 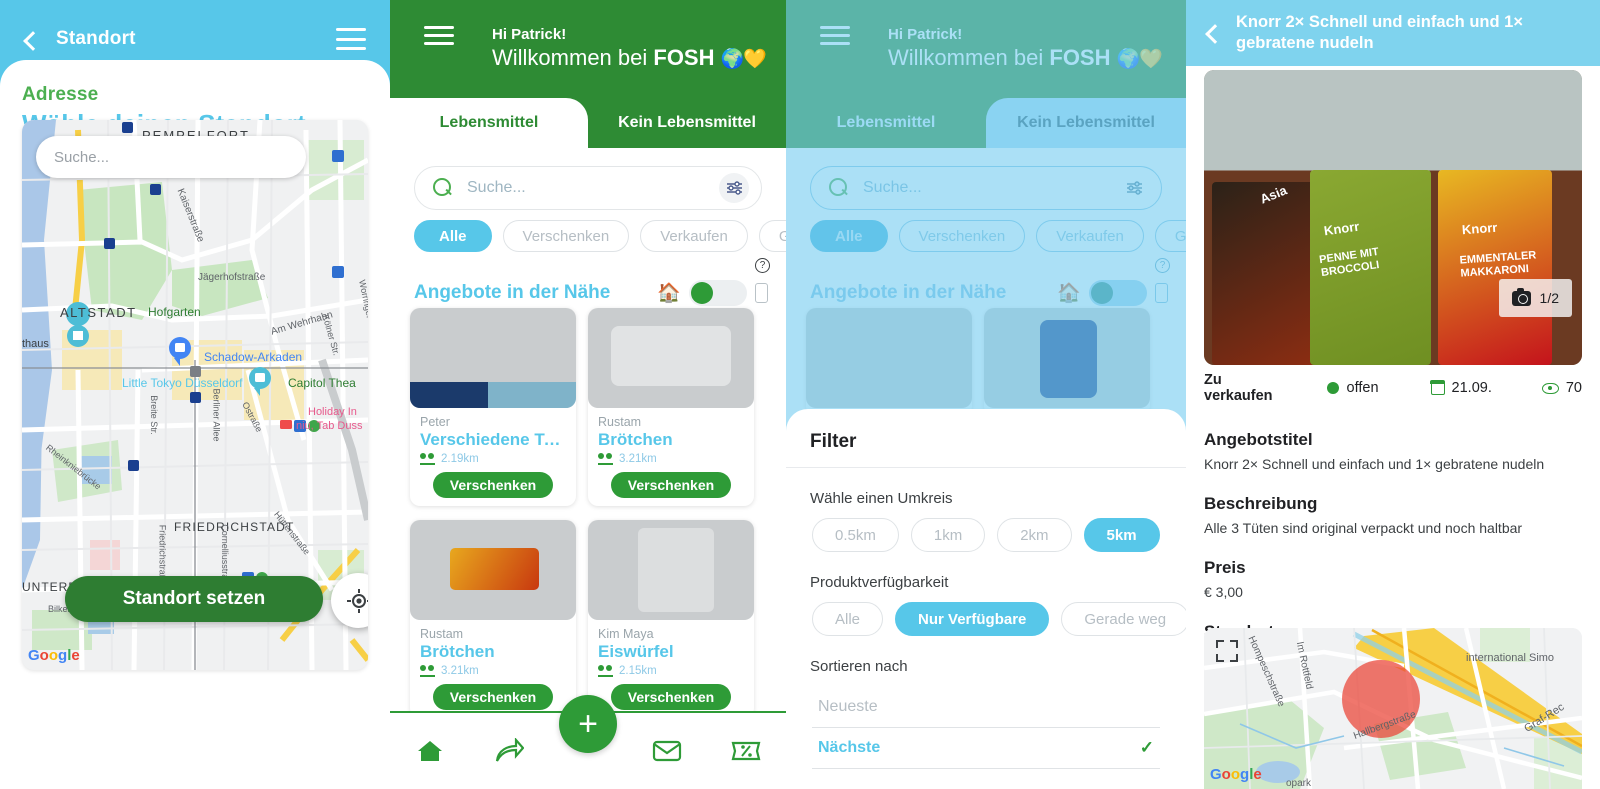 What do you see at coordinates (1266, 671) in the screenshot?
I see `map-label: Hompeschstraße` at bounding box center [1266, 671].